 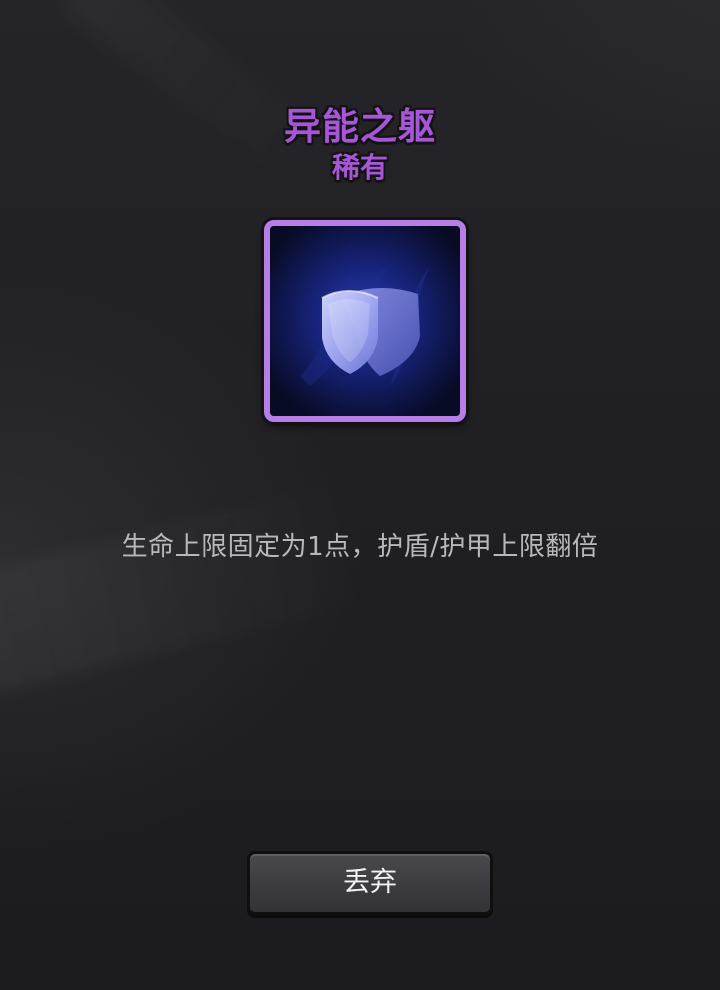 I want to click on item-icon-frame, so click(x=365, y=321).